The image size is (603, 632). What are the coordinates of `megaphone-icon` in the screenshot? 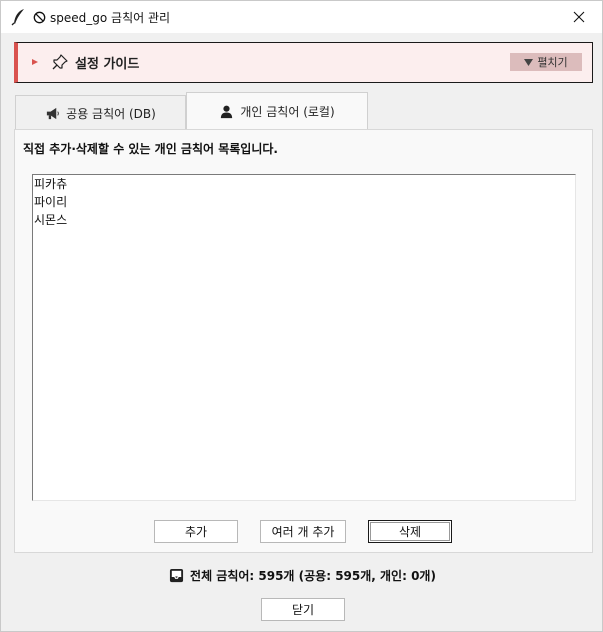 It's located at (53, 113).